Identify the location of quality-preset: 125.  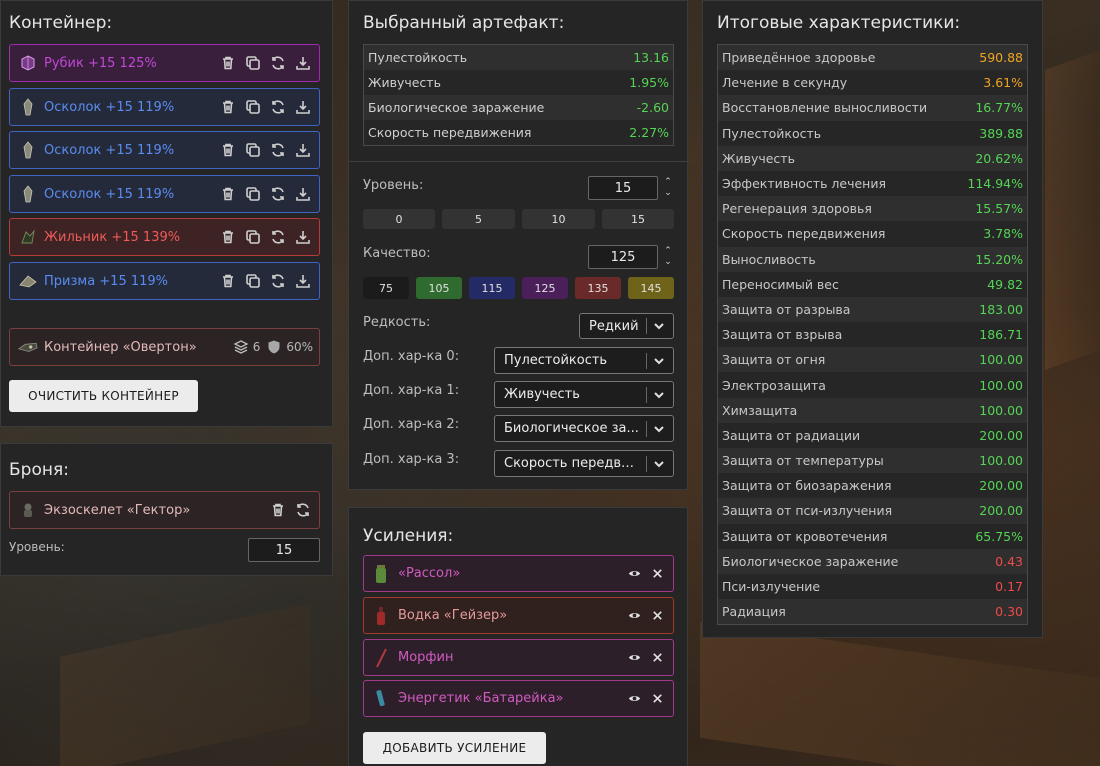
(545, 288).